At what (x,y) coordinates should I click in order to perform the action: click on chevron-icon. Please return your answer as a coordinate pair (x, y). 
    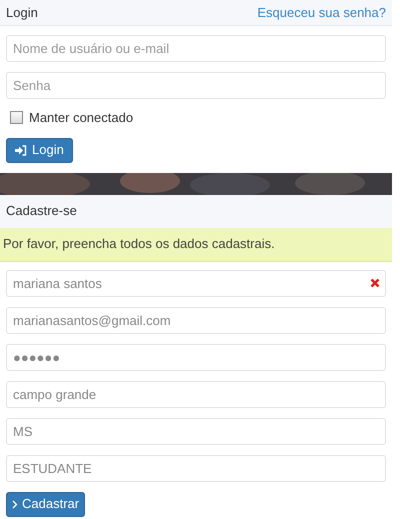
    Looking at the image, I should click on (15, 504).